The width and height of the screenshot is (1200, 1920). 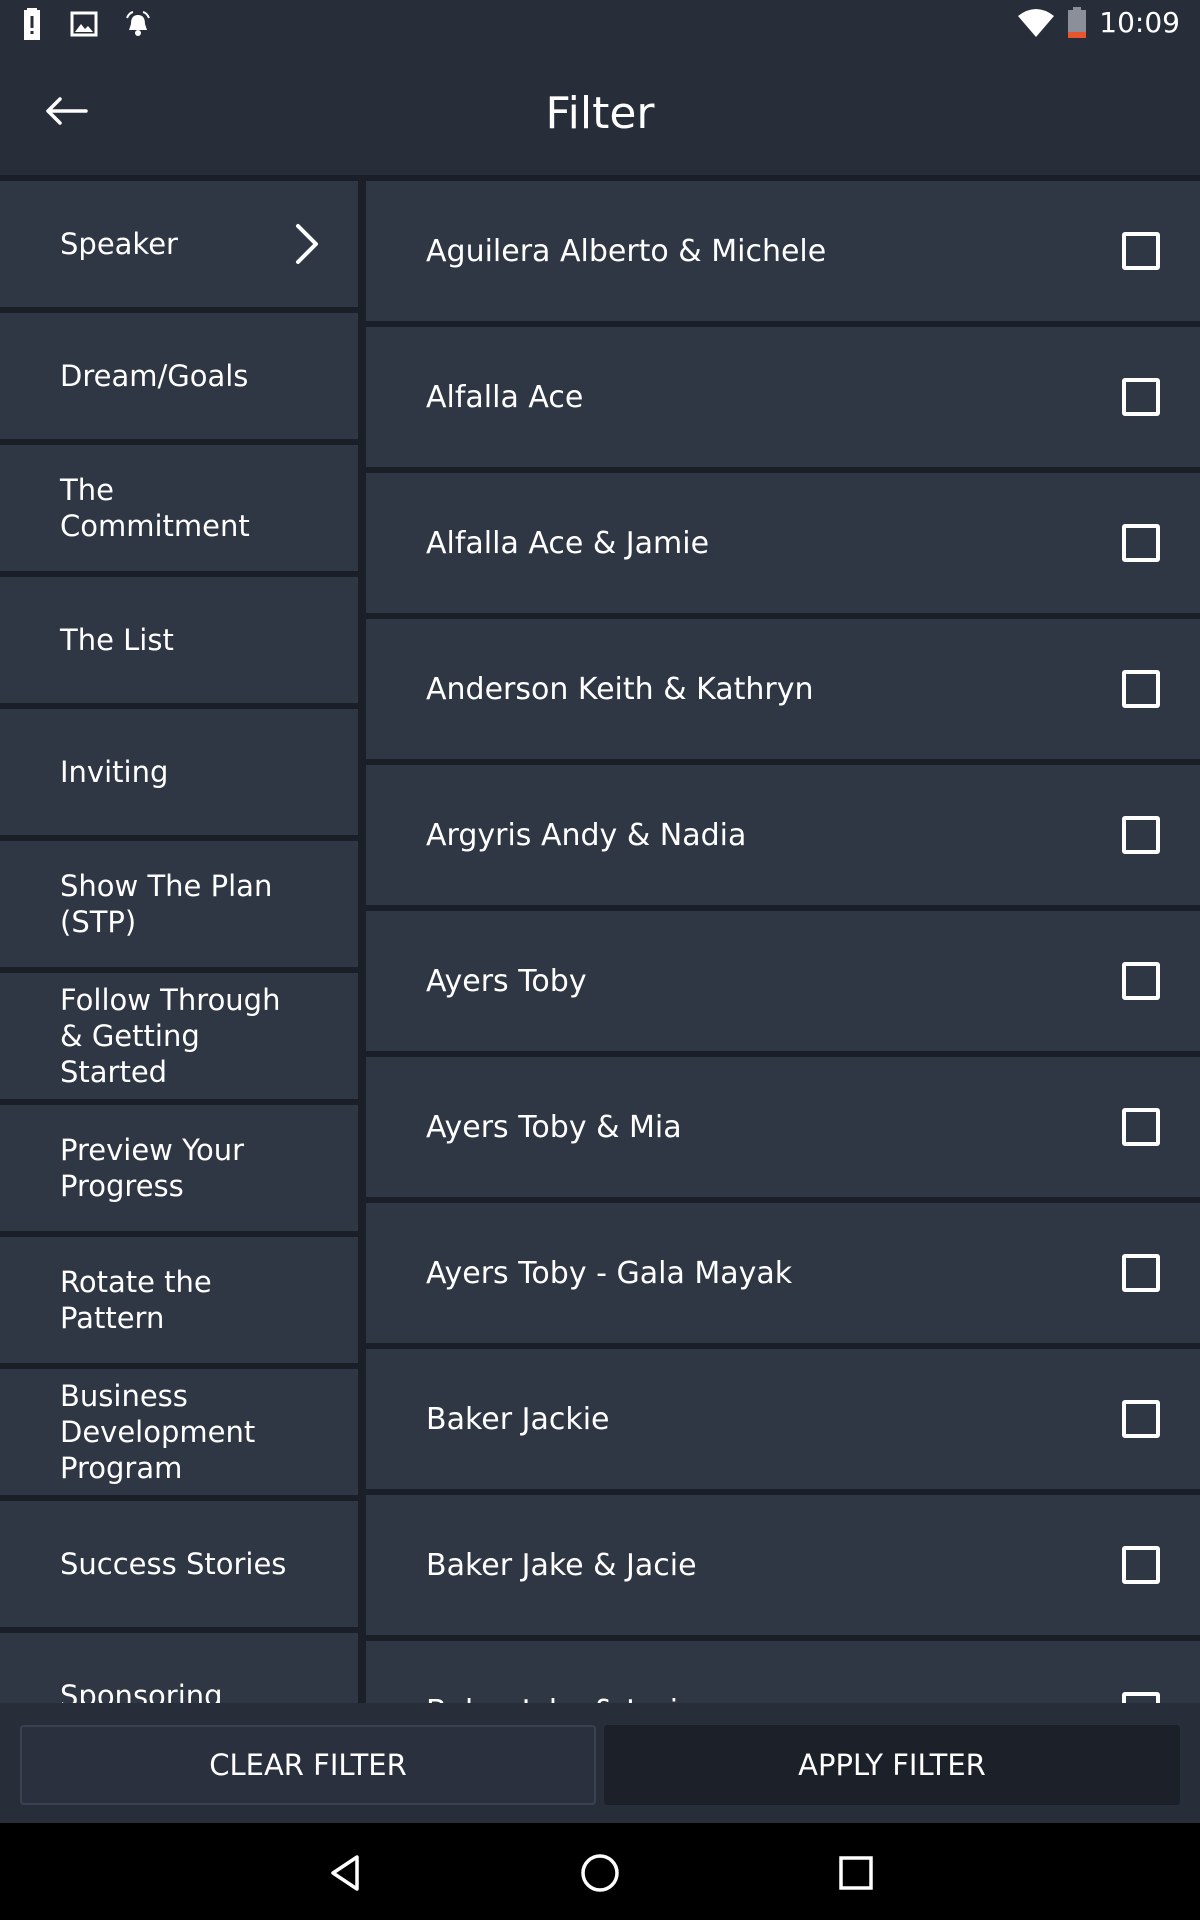 I want to click on alarm-icon, so click(x=138, y=23).